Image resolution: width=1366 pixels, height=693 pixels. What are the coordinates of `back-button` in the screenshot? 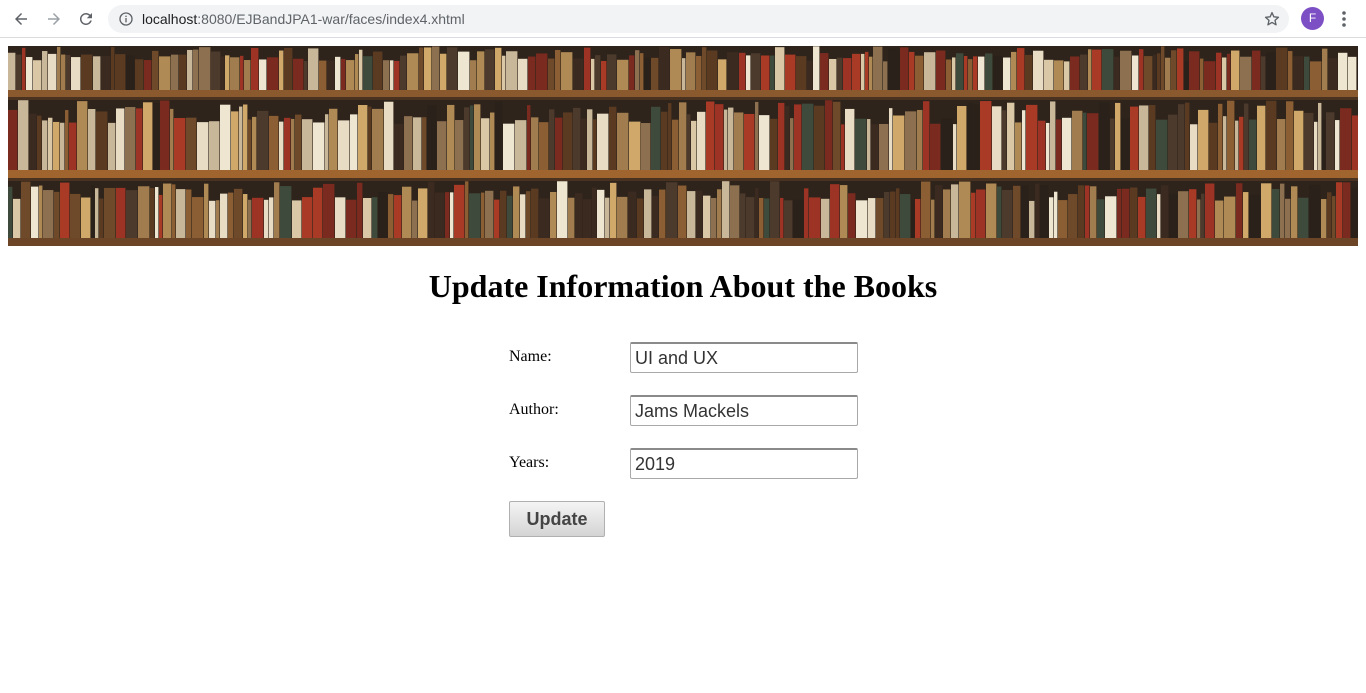 It's located at (21, 19).